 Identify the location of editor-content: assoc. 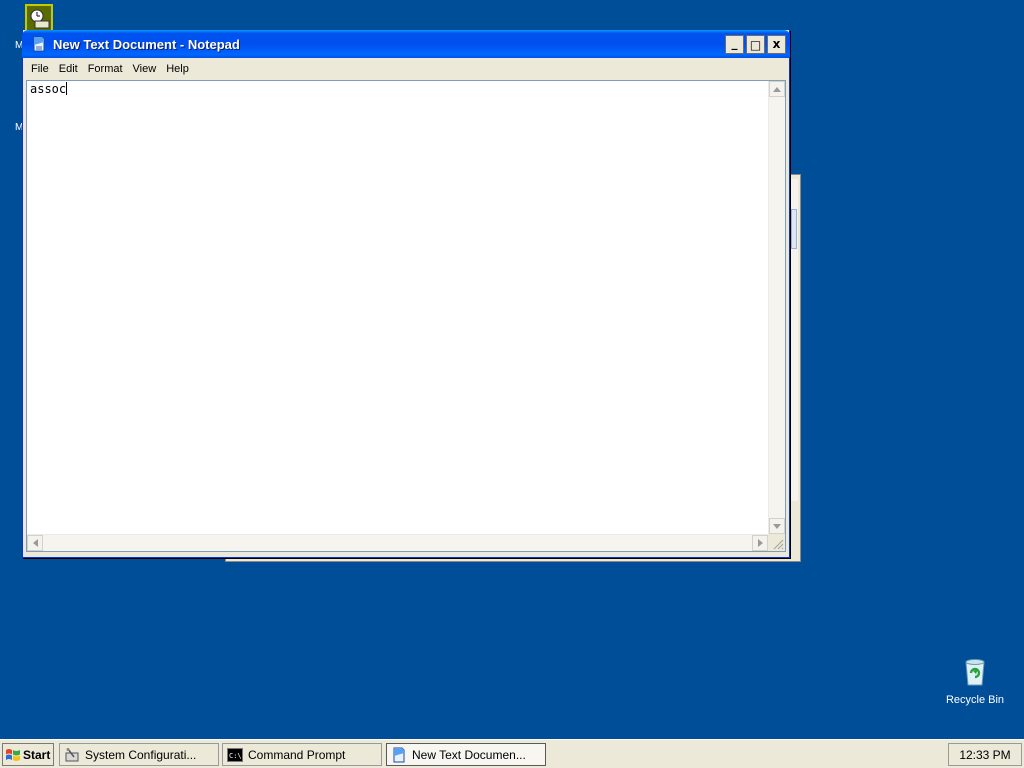
(48, 89).